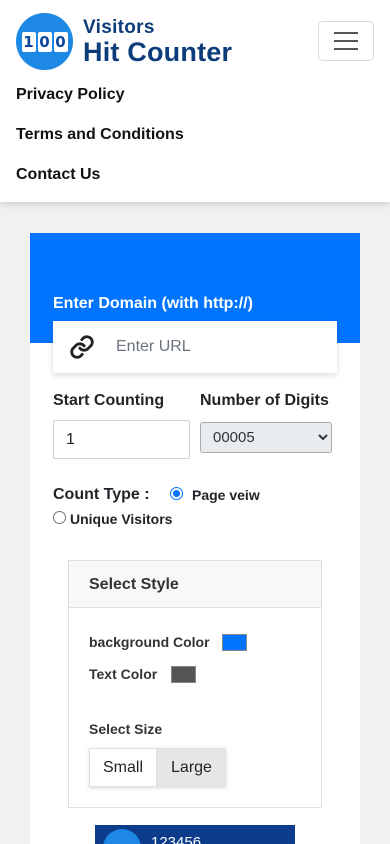 The height and width of the screenshot is (844, 390). What do you see at coordinates (216, 347) in the screenshot?
I see `url-input` at bounding box center [216, 347].